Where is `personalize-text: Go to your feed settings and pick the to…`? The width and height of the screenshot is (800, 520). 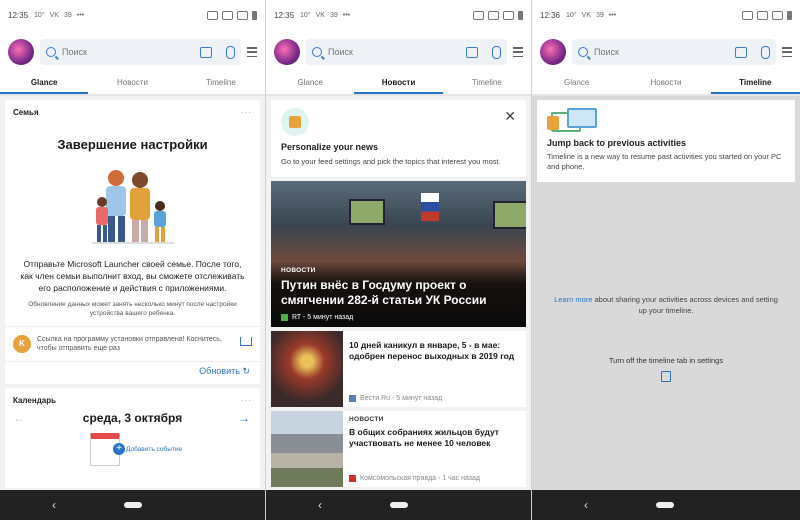
personalize-text: Go to your feed settings and pick the to… is located at coordinates (391, 161).